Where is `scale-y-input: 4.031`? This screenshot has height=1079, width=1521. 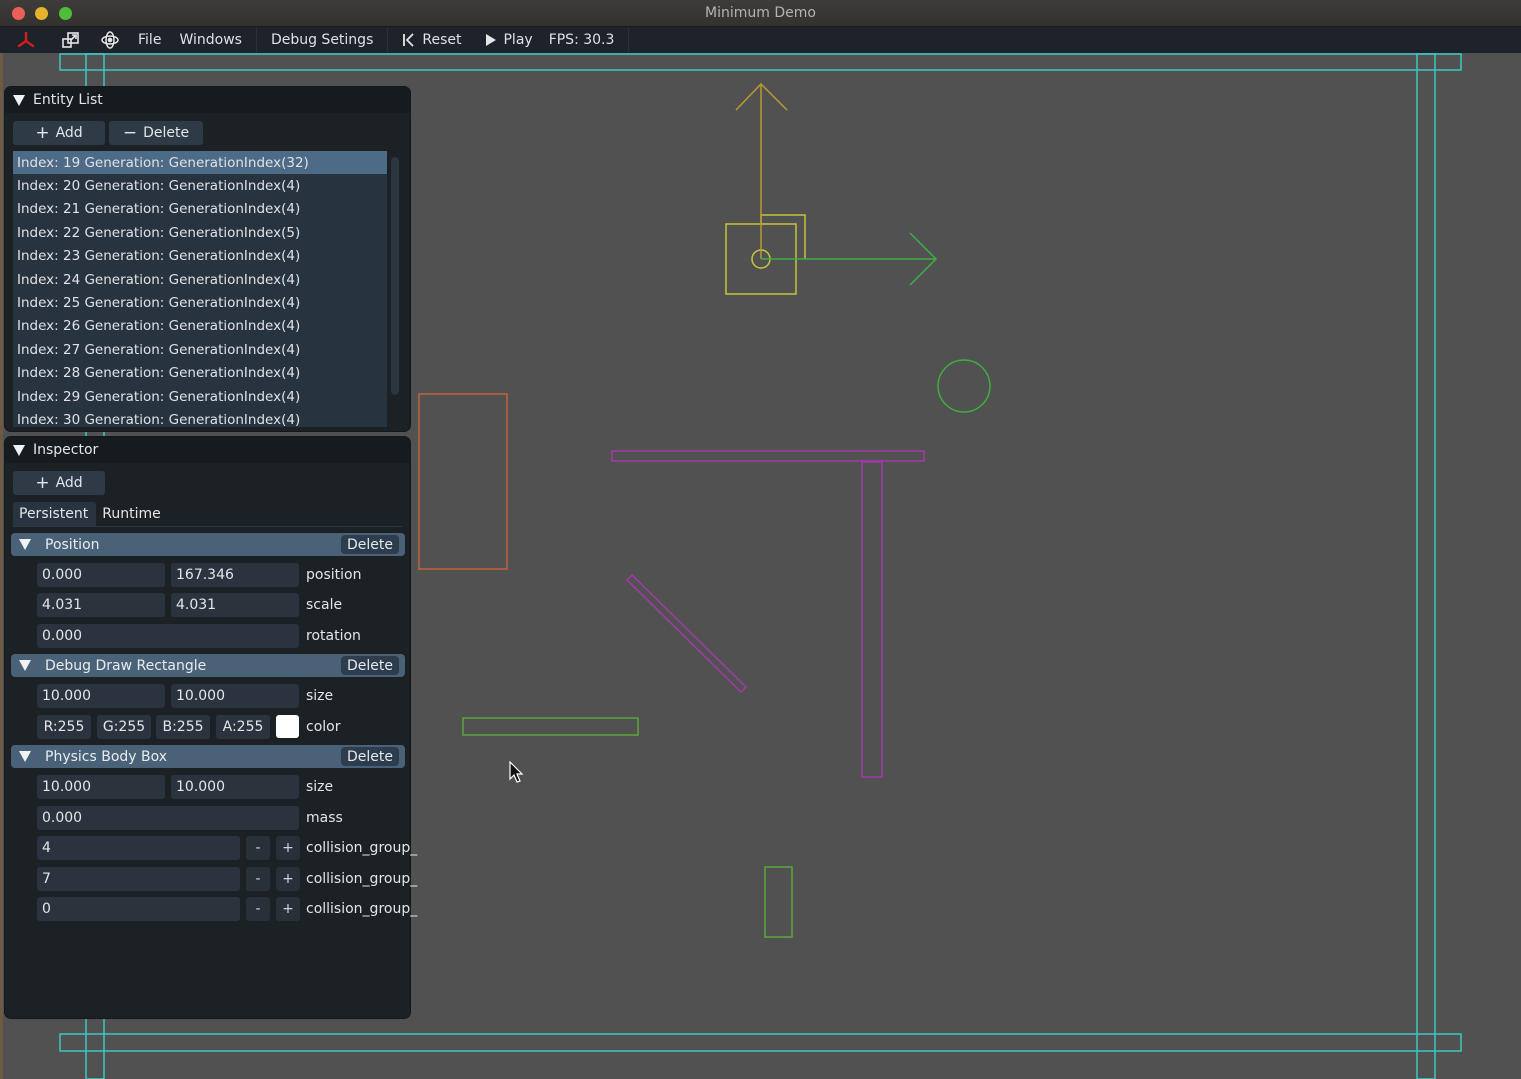 scale-y-input: 4.031 is located at coordinates (235, 605).